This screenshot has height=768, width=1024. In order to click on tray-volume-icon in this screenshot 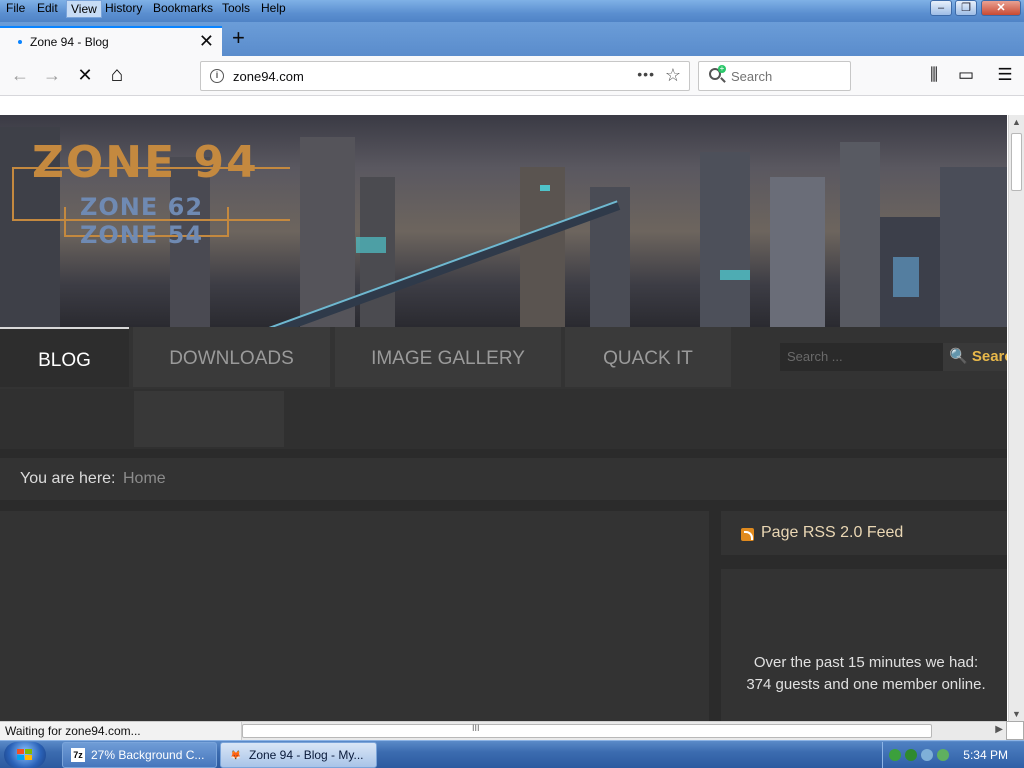, I will do `click(927, 755)`.